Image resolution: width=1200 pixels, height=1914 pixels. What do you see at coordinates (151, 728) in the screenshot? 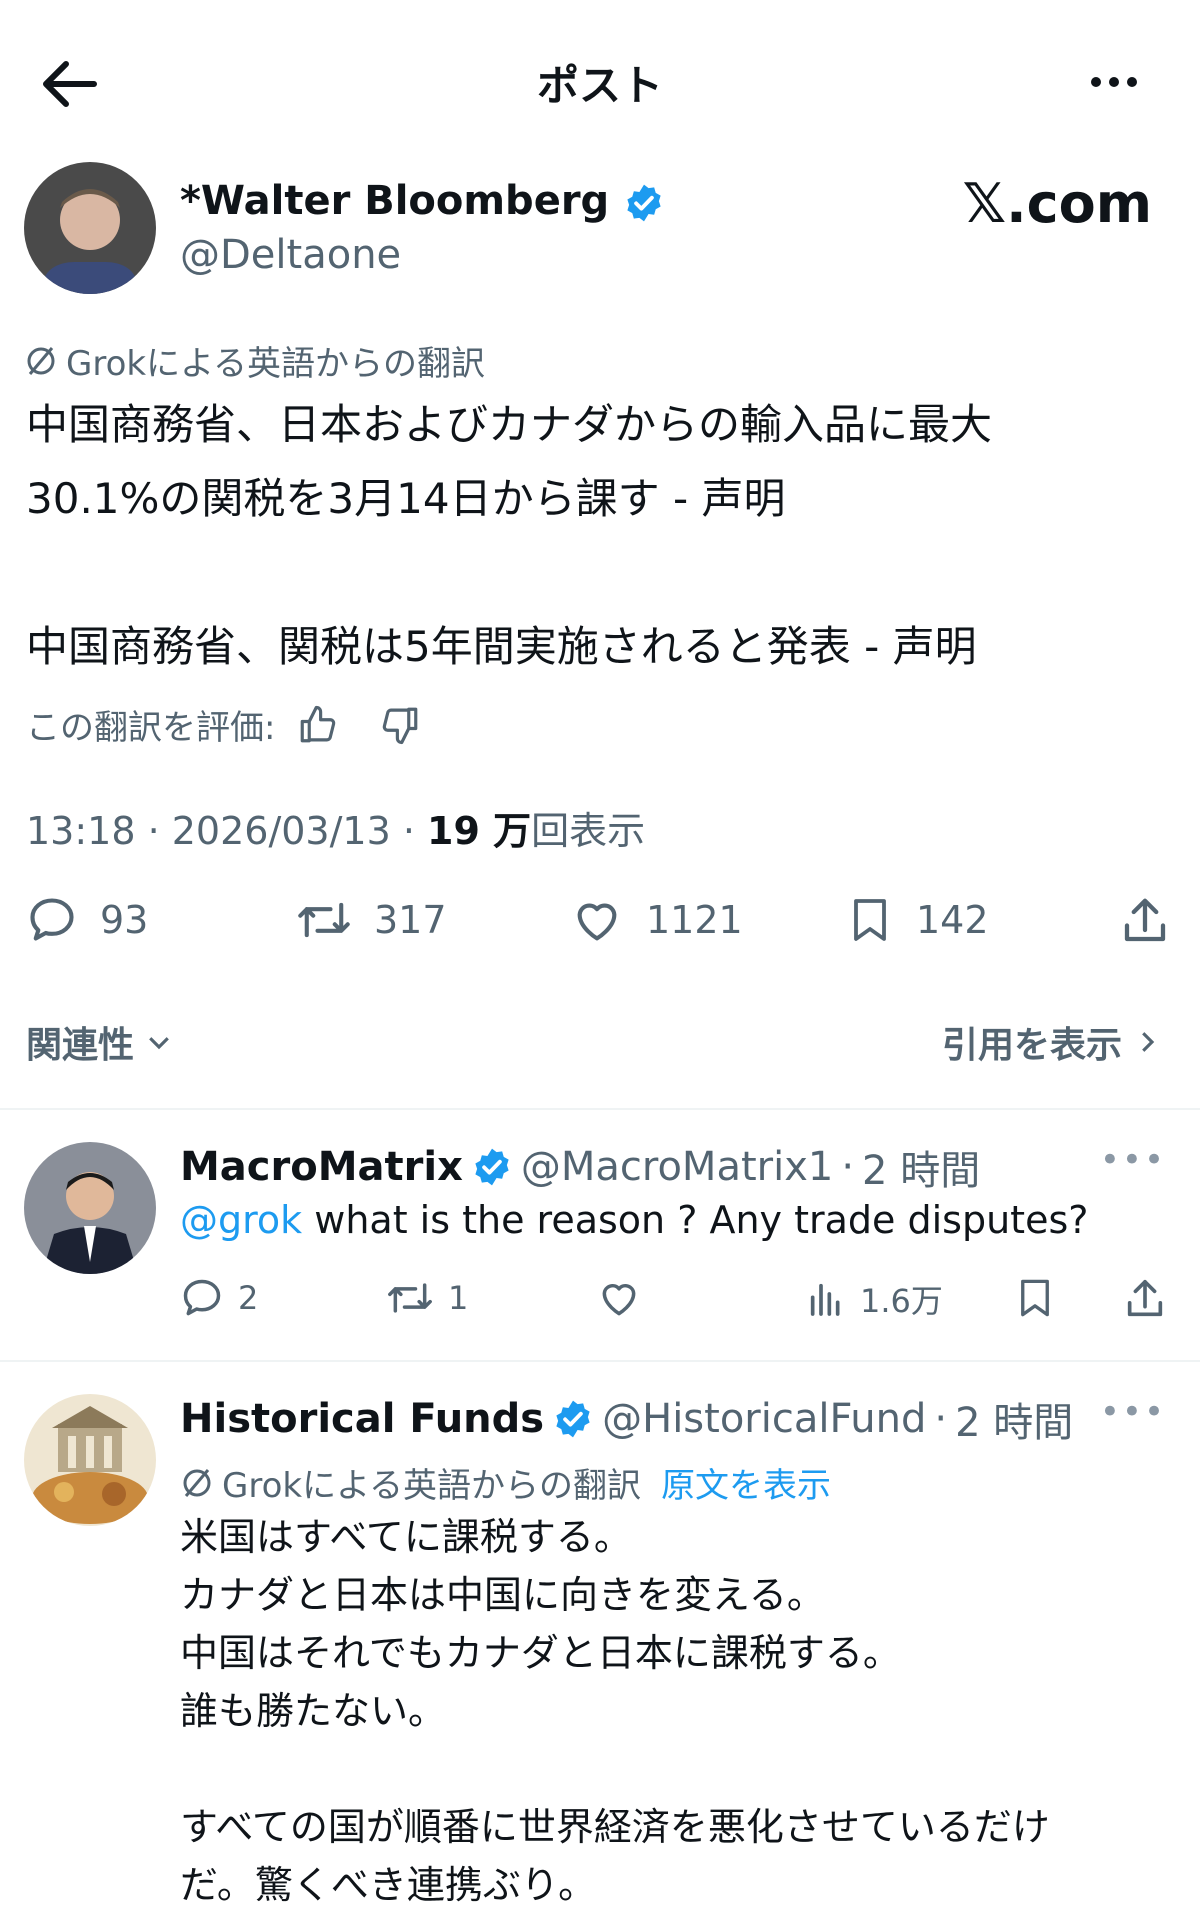
I see `rate-label: この翻訳を評価:` at bounding box center [151, 728].